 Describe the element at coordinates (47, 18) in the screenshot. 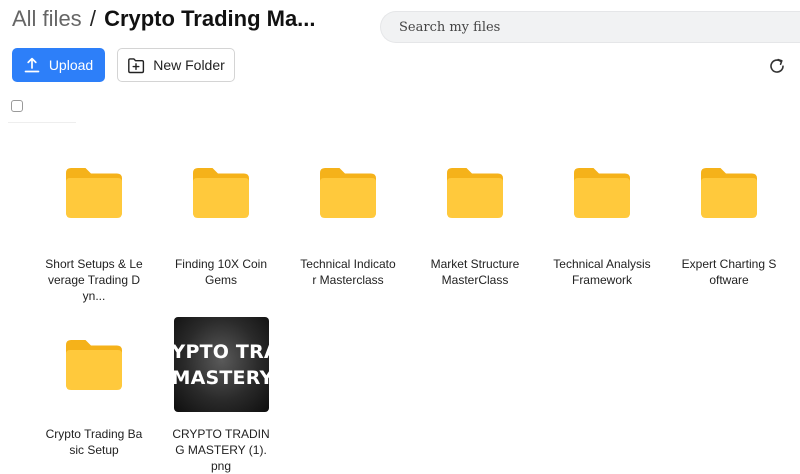

I see `breadcrumb-root-link: All files` at that location.